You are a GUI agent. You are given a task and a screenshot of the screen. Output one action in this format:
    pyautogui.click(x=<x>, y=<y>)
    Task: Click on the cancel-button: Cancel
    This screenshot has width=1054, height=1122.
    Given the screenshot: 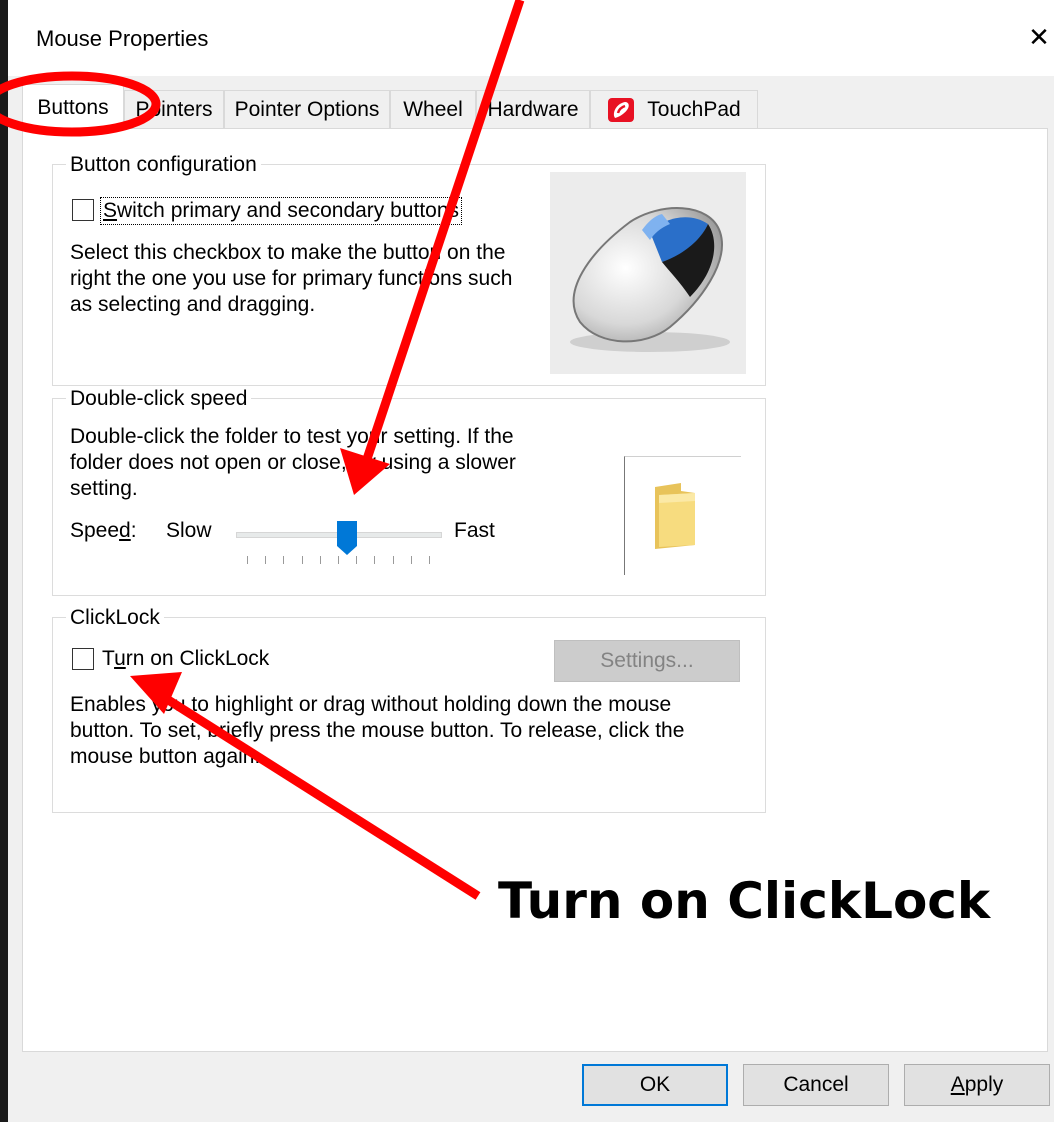 What is the action you would take?
    pyautogui.click(x=816, y=1085)
    